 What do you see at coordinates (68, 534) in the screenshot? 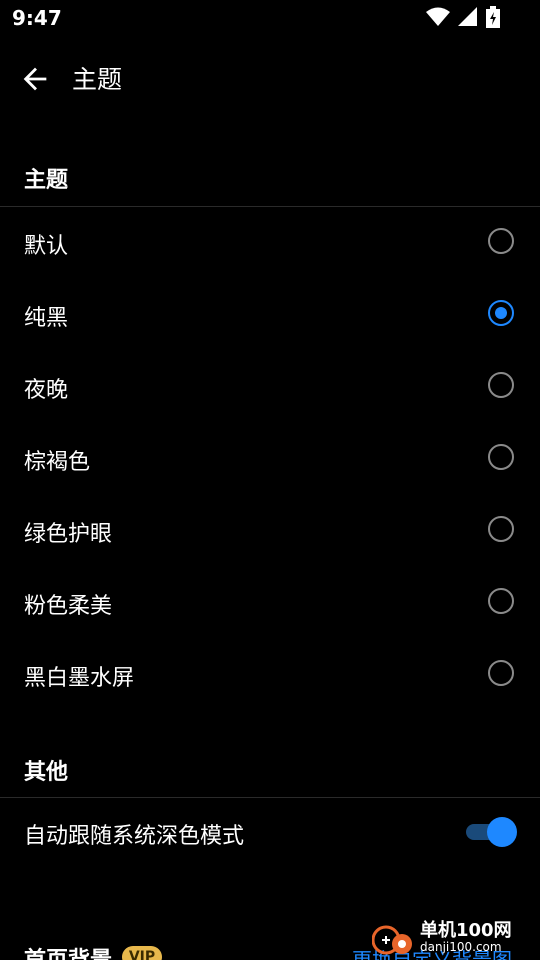
I see `theme-option-label: 绿色护眼` at bounding box center [68, 534].